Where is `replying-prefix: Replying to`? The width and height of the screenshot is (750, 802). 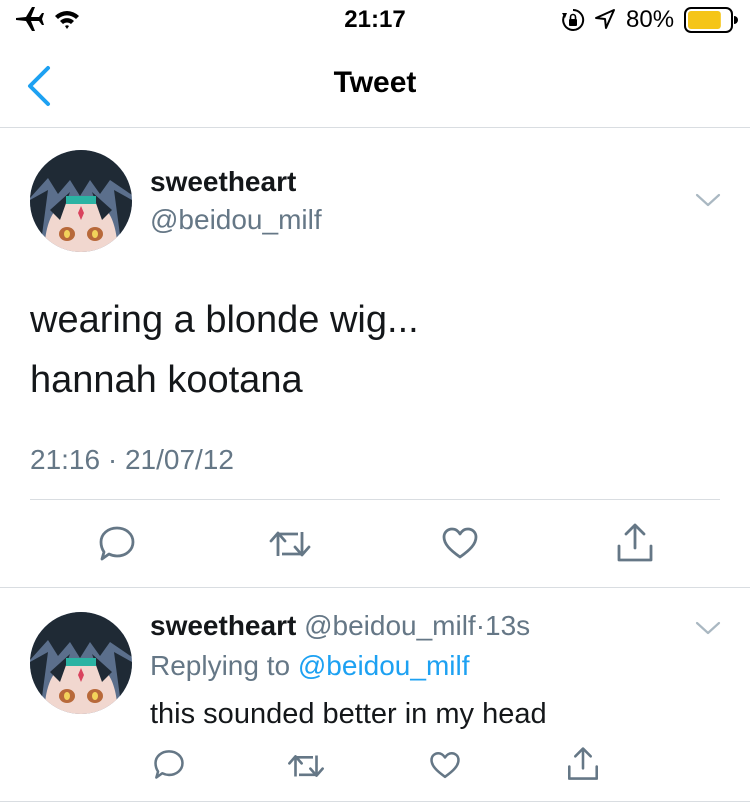
replying-prefix: Replying to is located at coordinates (224, 665).